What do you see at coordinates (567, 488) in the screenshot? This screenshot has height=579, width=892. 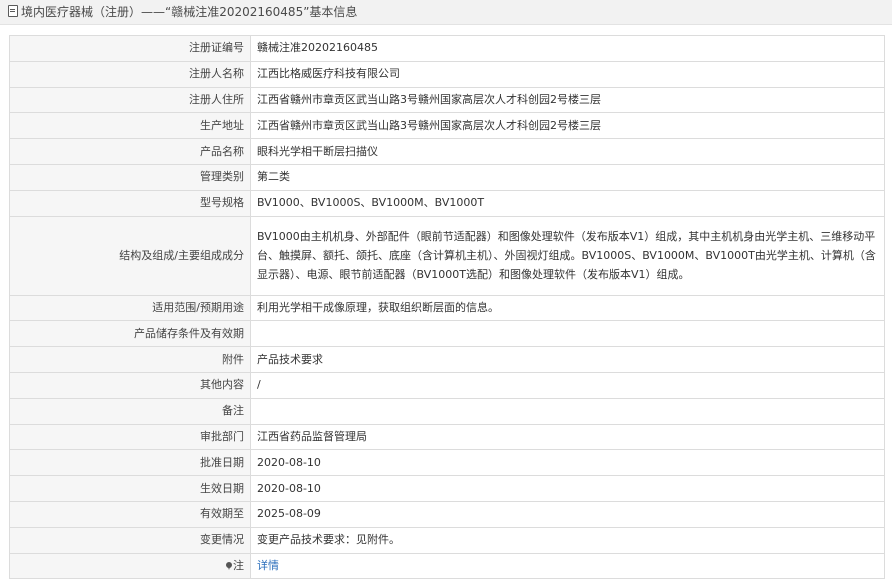 I see `row-value-effective-date: 2020-08-10` at bounding box center [567, 488].